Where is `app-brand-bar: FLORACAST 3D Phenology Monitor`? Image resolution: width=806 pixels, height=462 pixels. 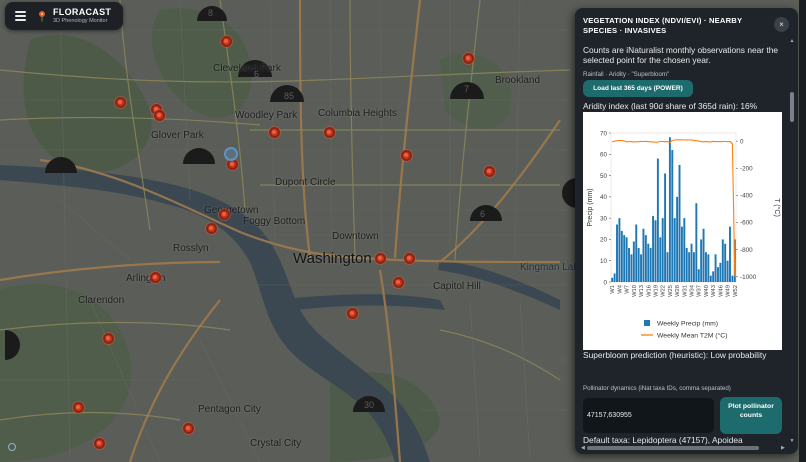
app-brand-bar: FLORACAST 3D Phenology Monitor is located at coordinates (64, 16).